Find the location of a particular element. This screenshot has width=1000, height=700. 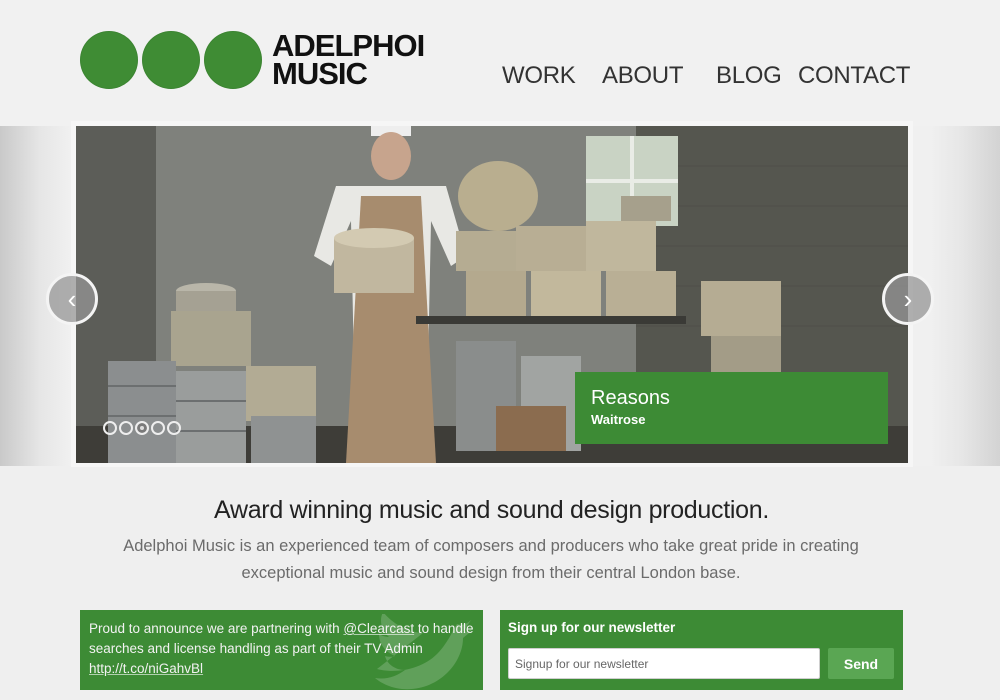

chevron-left-icon: ‹ is located at coordinates (72, 298).